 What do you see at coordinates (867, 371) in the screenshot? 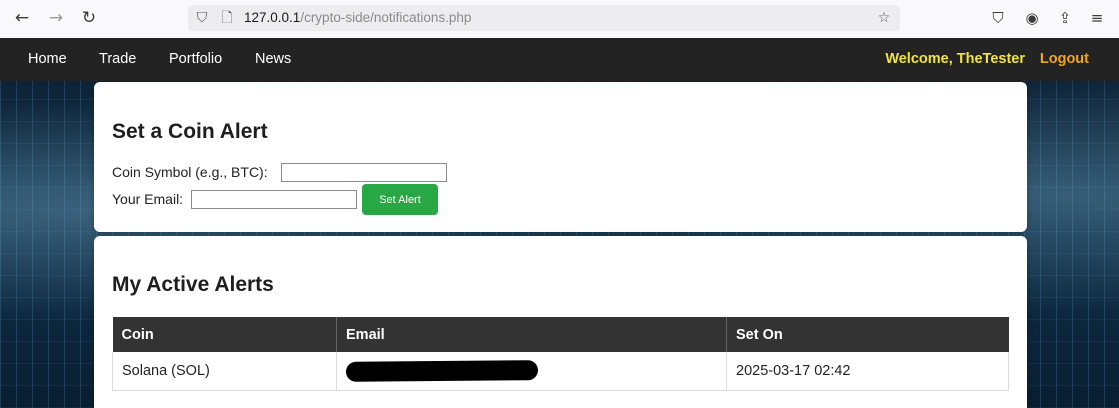
I see `cell-set-on: 2025-03-17 02:42` at bounding box center [867, 371].